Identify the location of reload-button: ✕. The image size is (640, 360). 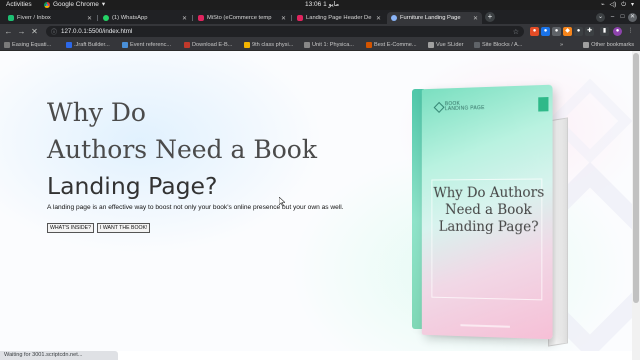
(34, 31).